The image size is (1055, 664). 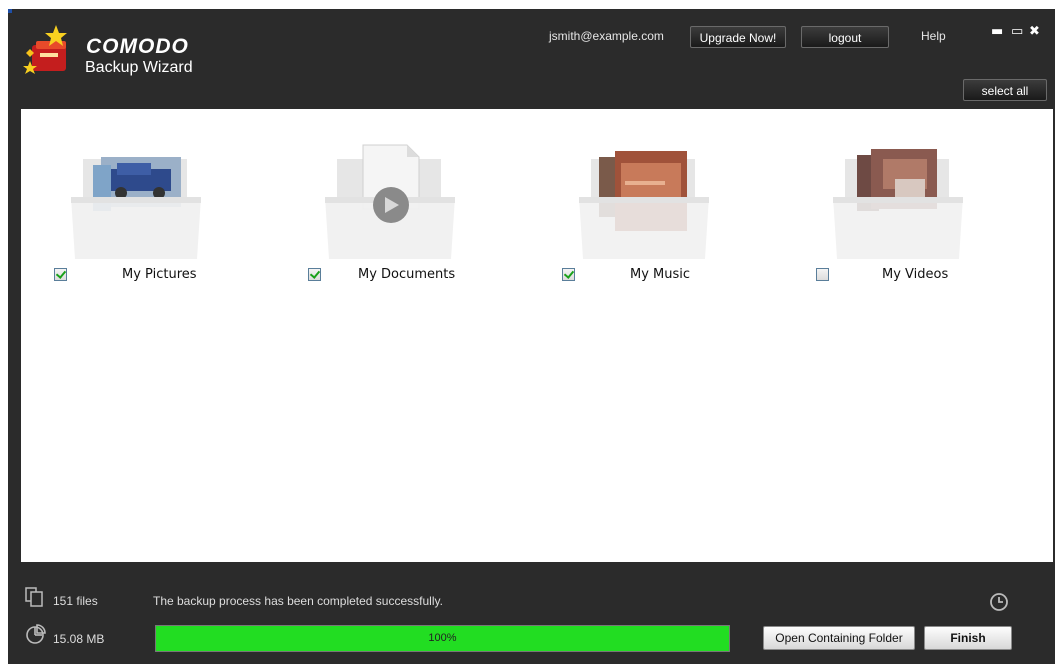 What do you see at coordinates (968, 638) in the screenshot?
I see `finish-button: Finish` at bounding box center [968, 638].